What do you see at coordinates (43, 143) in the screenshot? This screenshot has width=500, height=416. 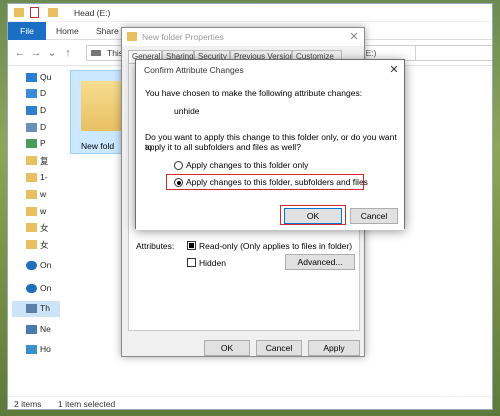 I see `nav-item-label: P` at bounding box center [43, 143].